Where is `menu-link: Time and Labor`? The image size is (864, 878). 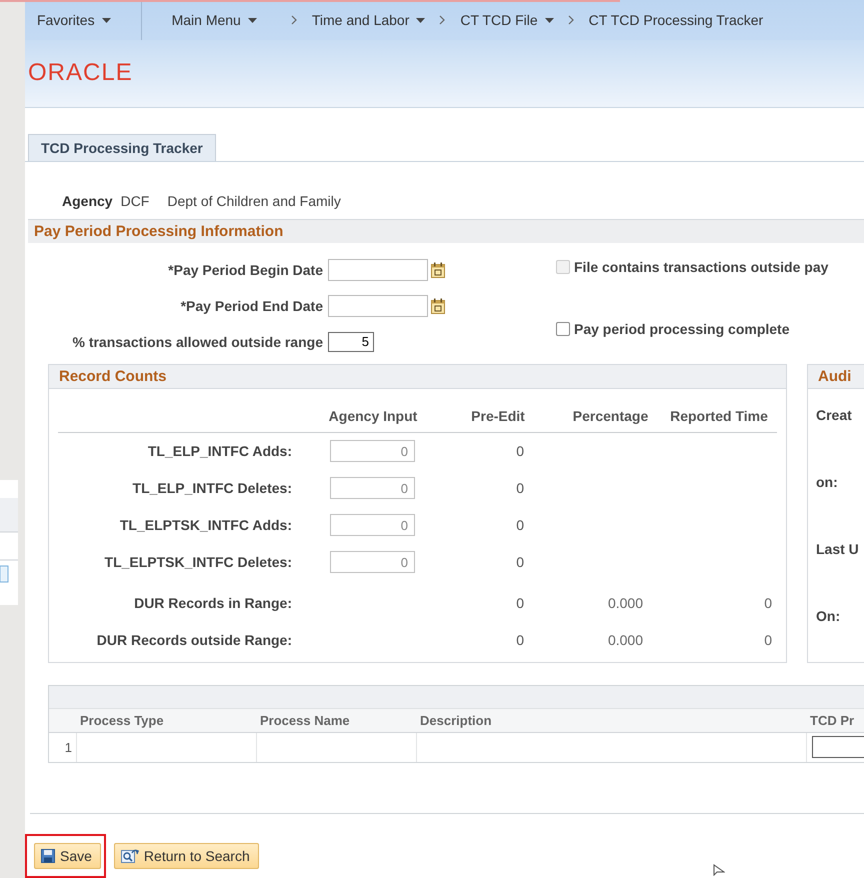 menu-link: Time and Labor is located at coordinates (369, 20).